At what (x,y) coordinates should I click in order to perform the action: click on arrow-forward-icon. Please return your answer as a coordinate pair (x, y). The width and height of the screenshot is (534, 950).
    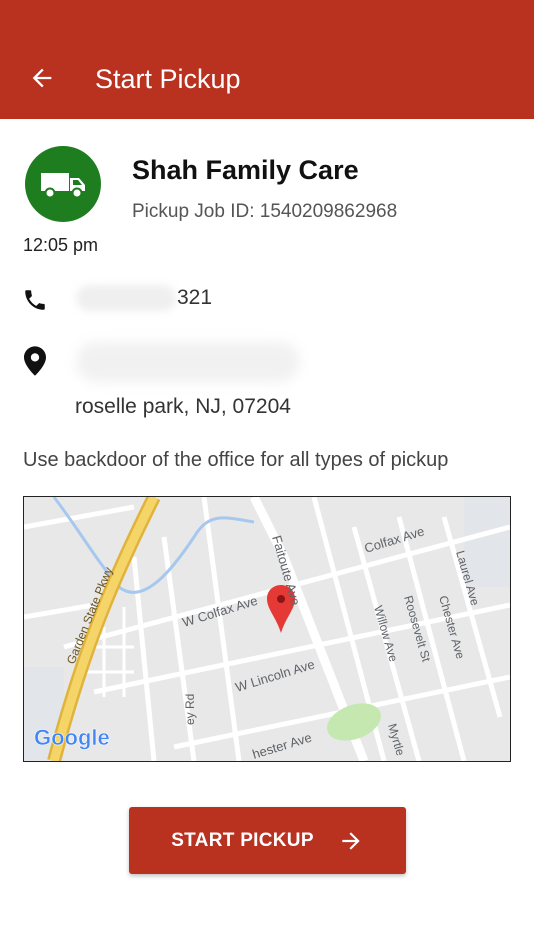
    Looking at the image, I should click on (351, 840).